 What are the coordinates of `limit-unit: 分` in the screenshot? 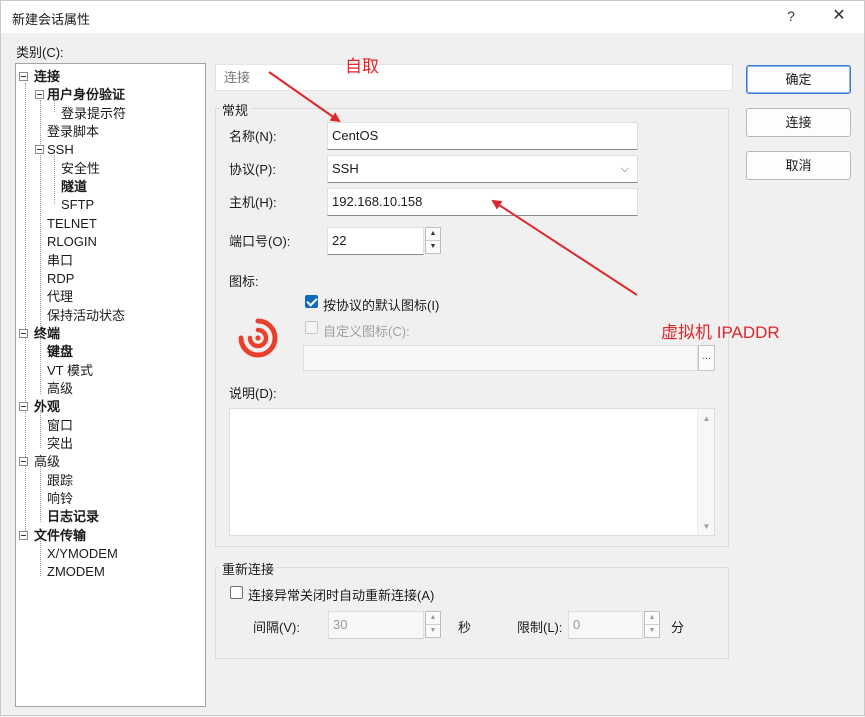 It's located at (678, 627).